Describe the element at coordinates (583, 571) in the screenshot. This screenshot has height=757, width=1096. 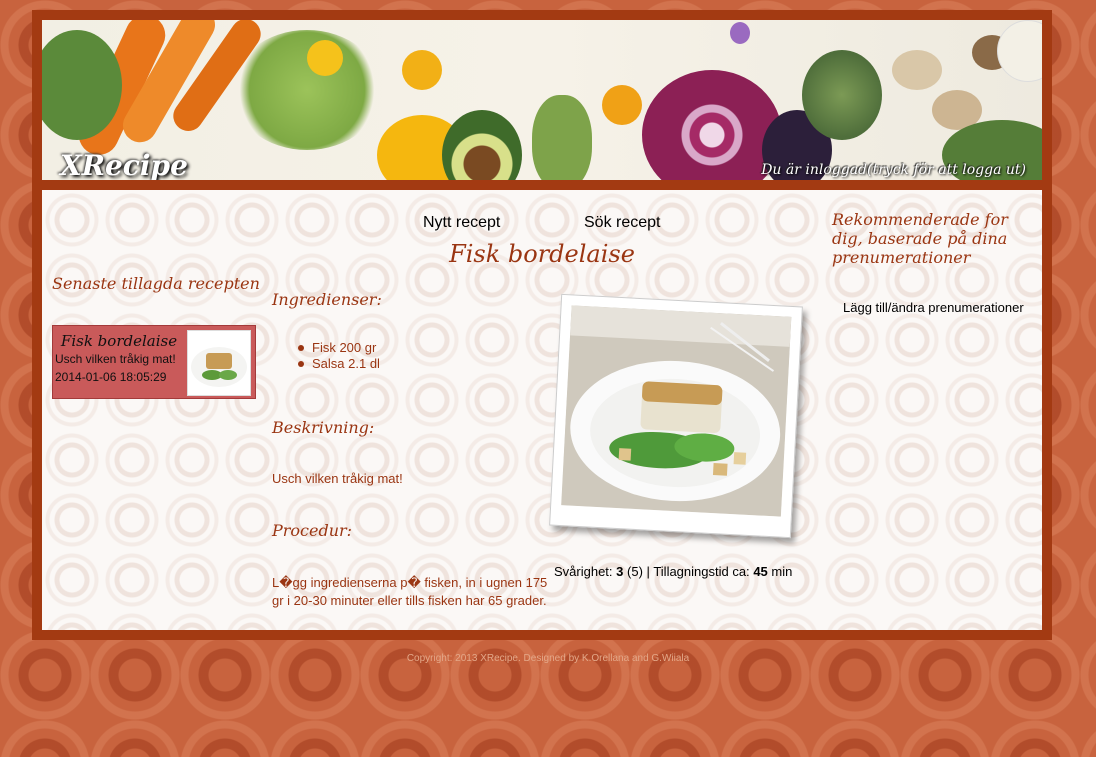
I see `difficulty-label: Svårighet:` at that location.